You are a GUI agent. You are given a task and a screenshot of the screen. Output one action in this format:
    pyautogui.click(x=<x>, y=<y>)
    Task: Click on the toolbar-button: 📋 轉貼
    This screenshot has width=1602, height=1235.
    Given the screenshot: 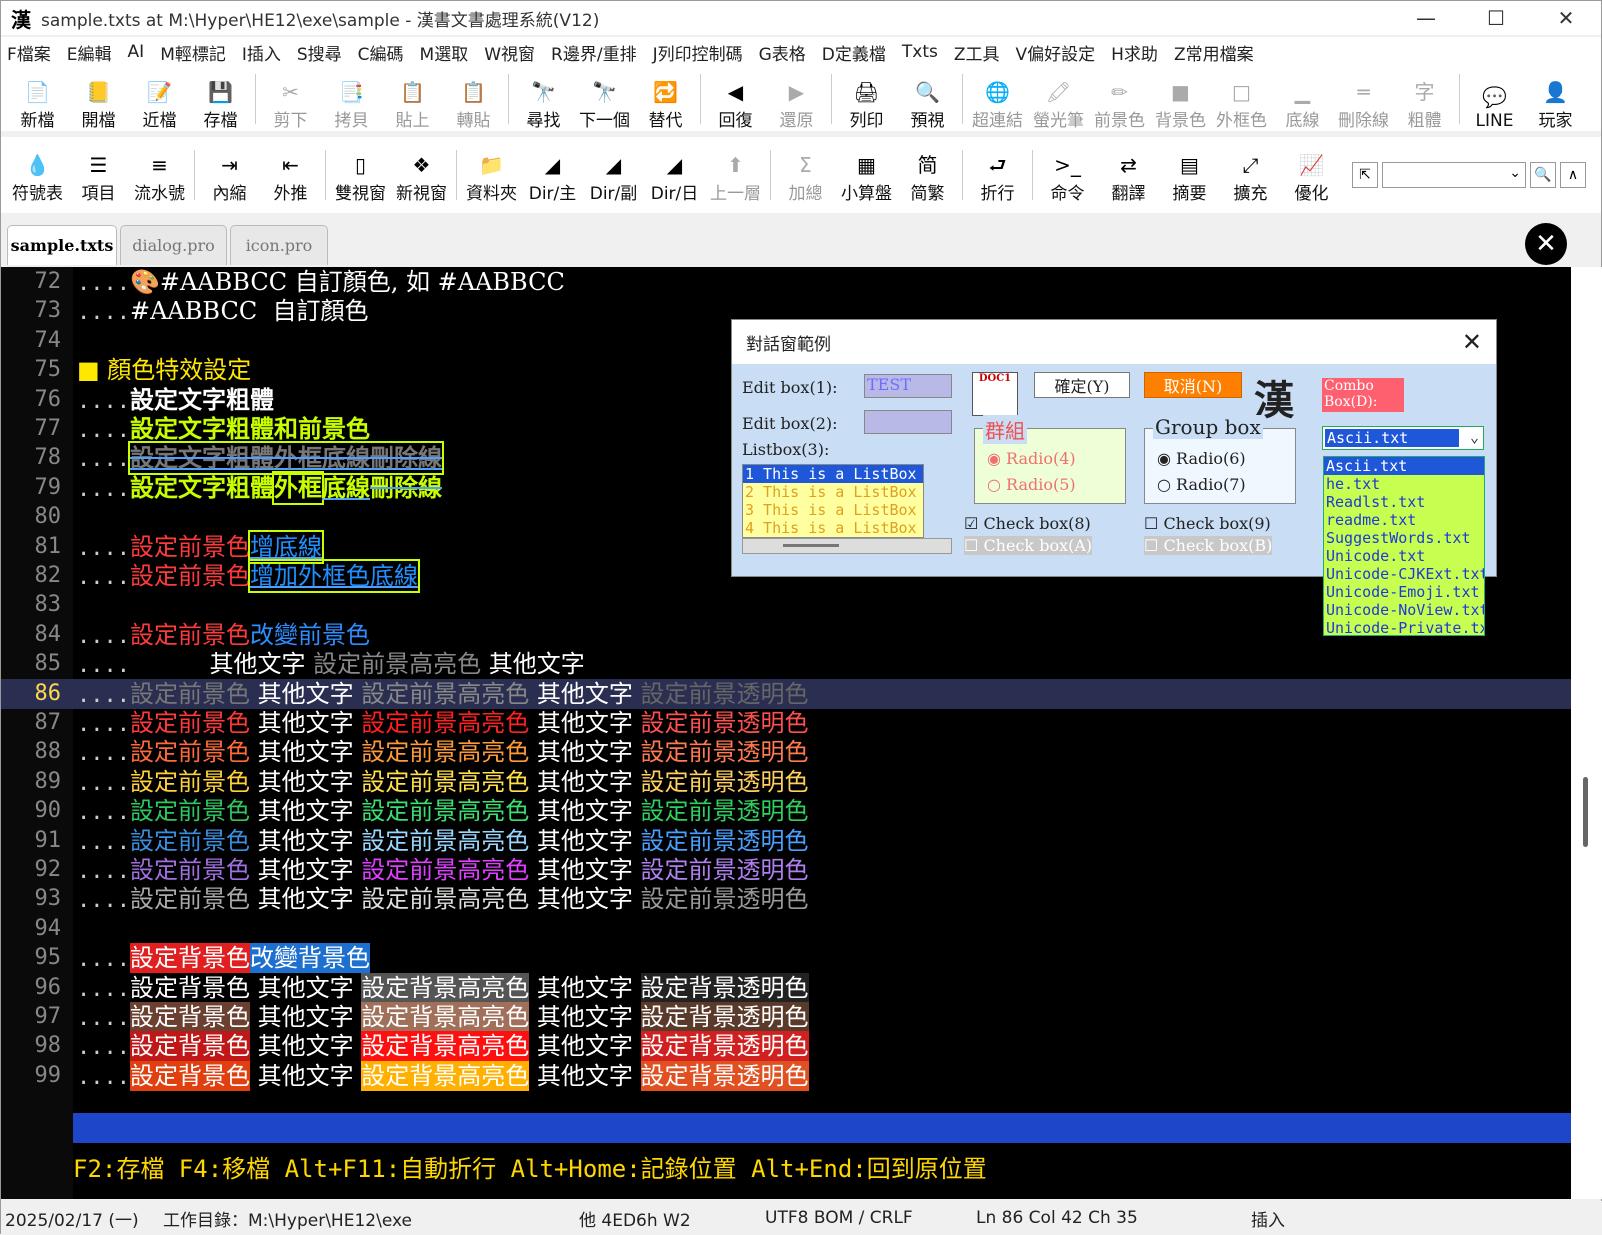 What is the action you would take?
    pyautogui.click(x=473, y=102)
    